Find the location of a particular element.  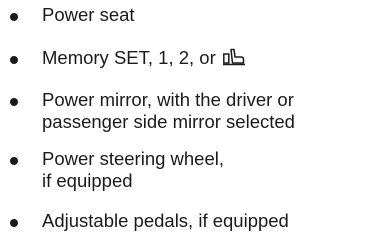

list-item-text: Memory SET, 1, 2, or is located at coordinates (131, 57).